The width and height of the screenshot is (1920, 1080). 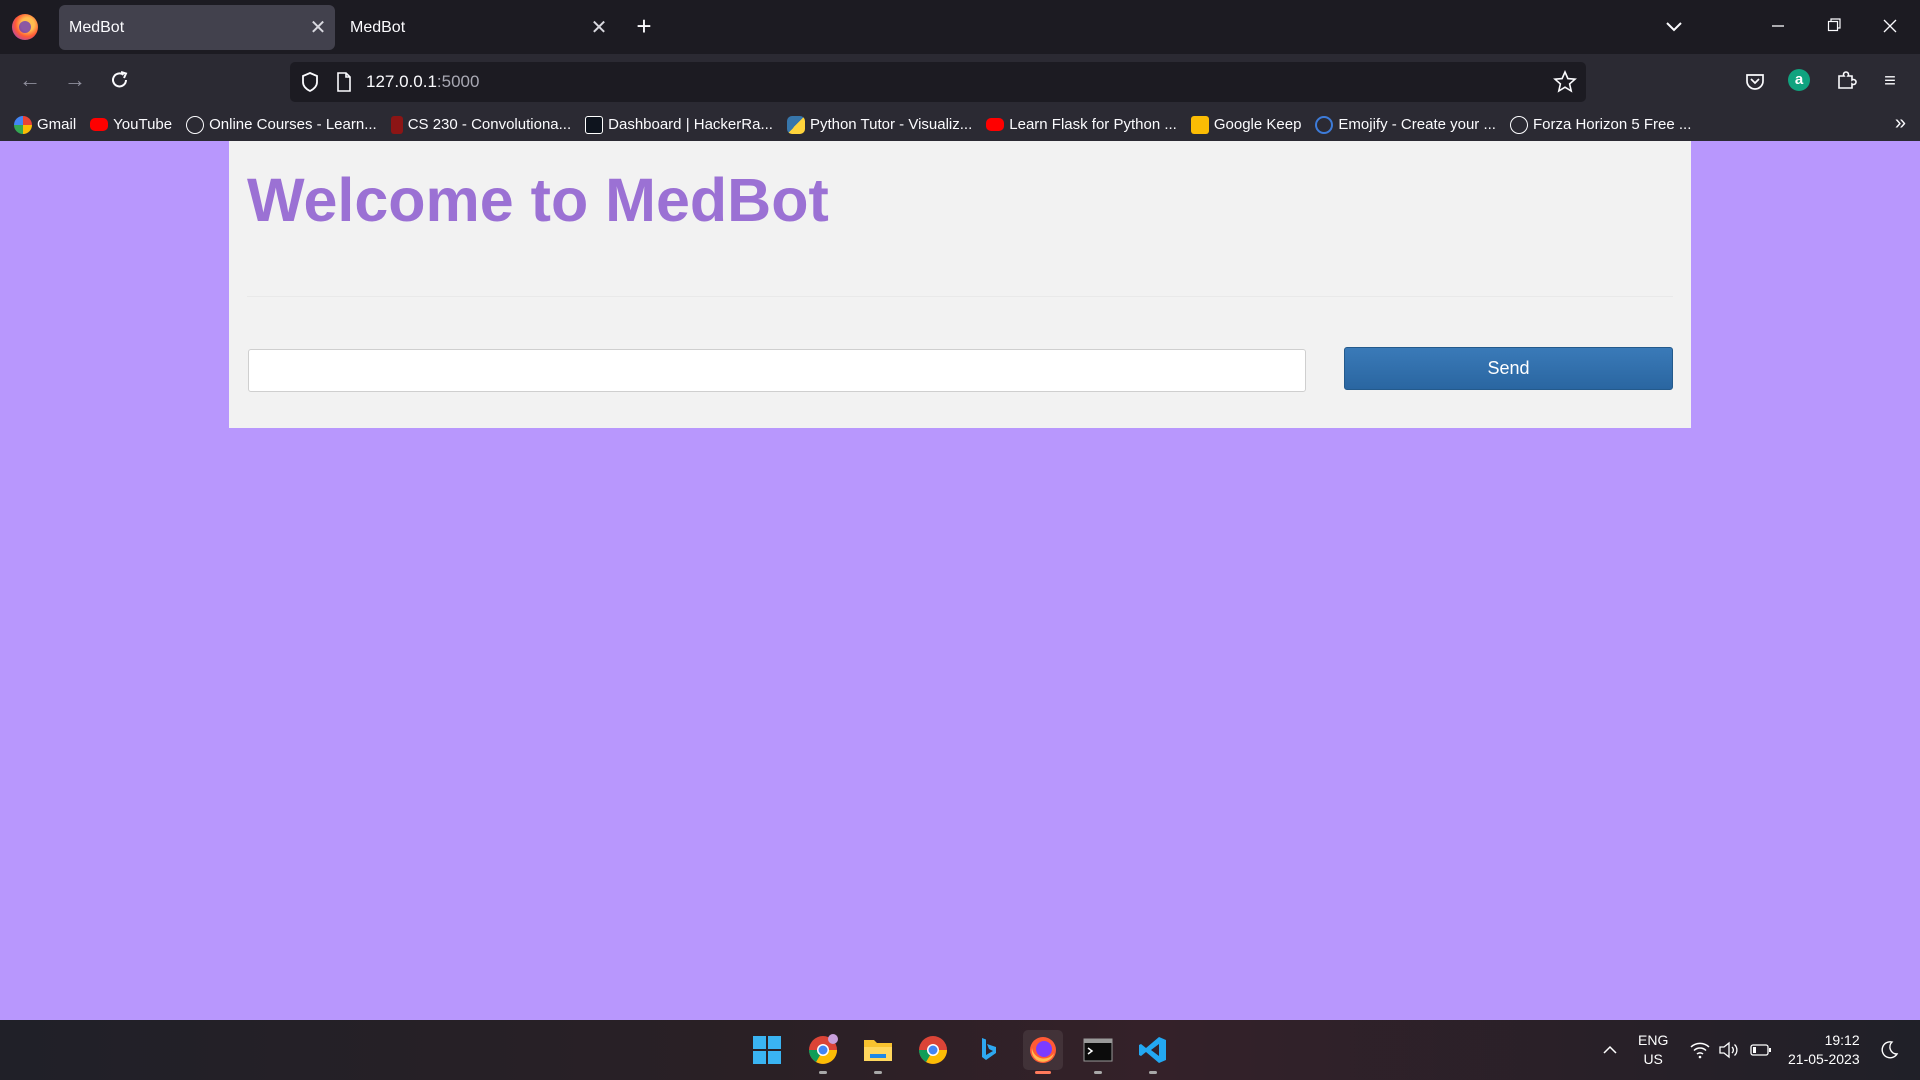 What do you see at coordinates (1653, 1040) in the screenshot?
I see `language-code: ENG` at bounding box center [1653, 1040].